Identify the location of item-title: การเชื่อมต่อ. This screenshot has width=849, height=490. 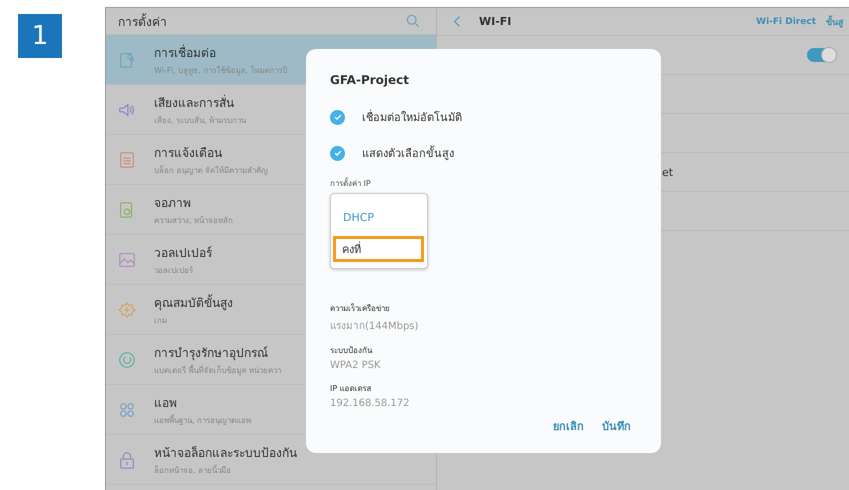
(185, 53).